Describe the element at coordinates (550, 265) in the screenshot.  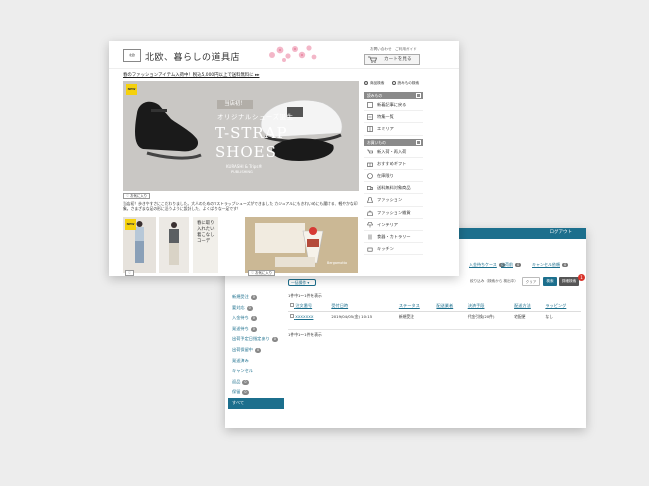
I see `filter-cancel-request: キャンセル依頼 0` at that location.